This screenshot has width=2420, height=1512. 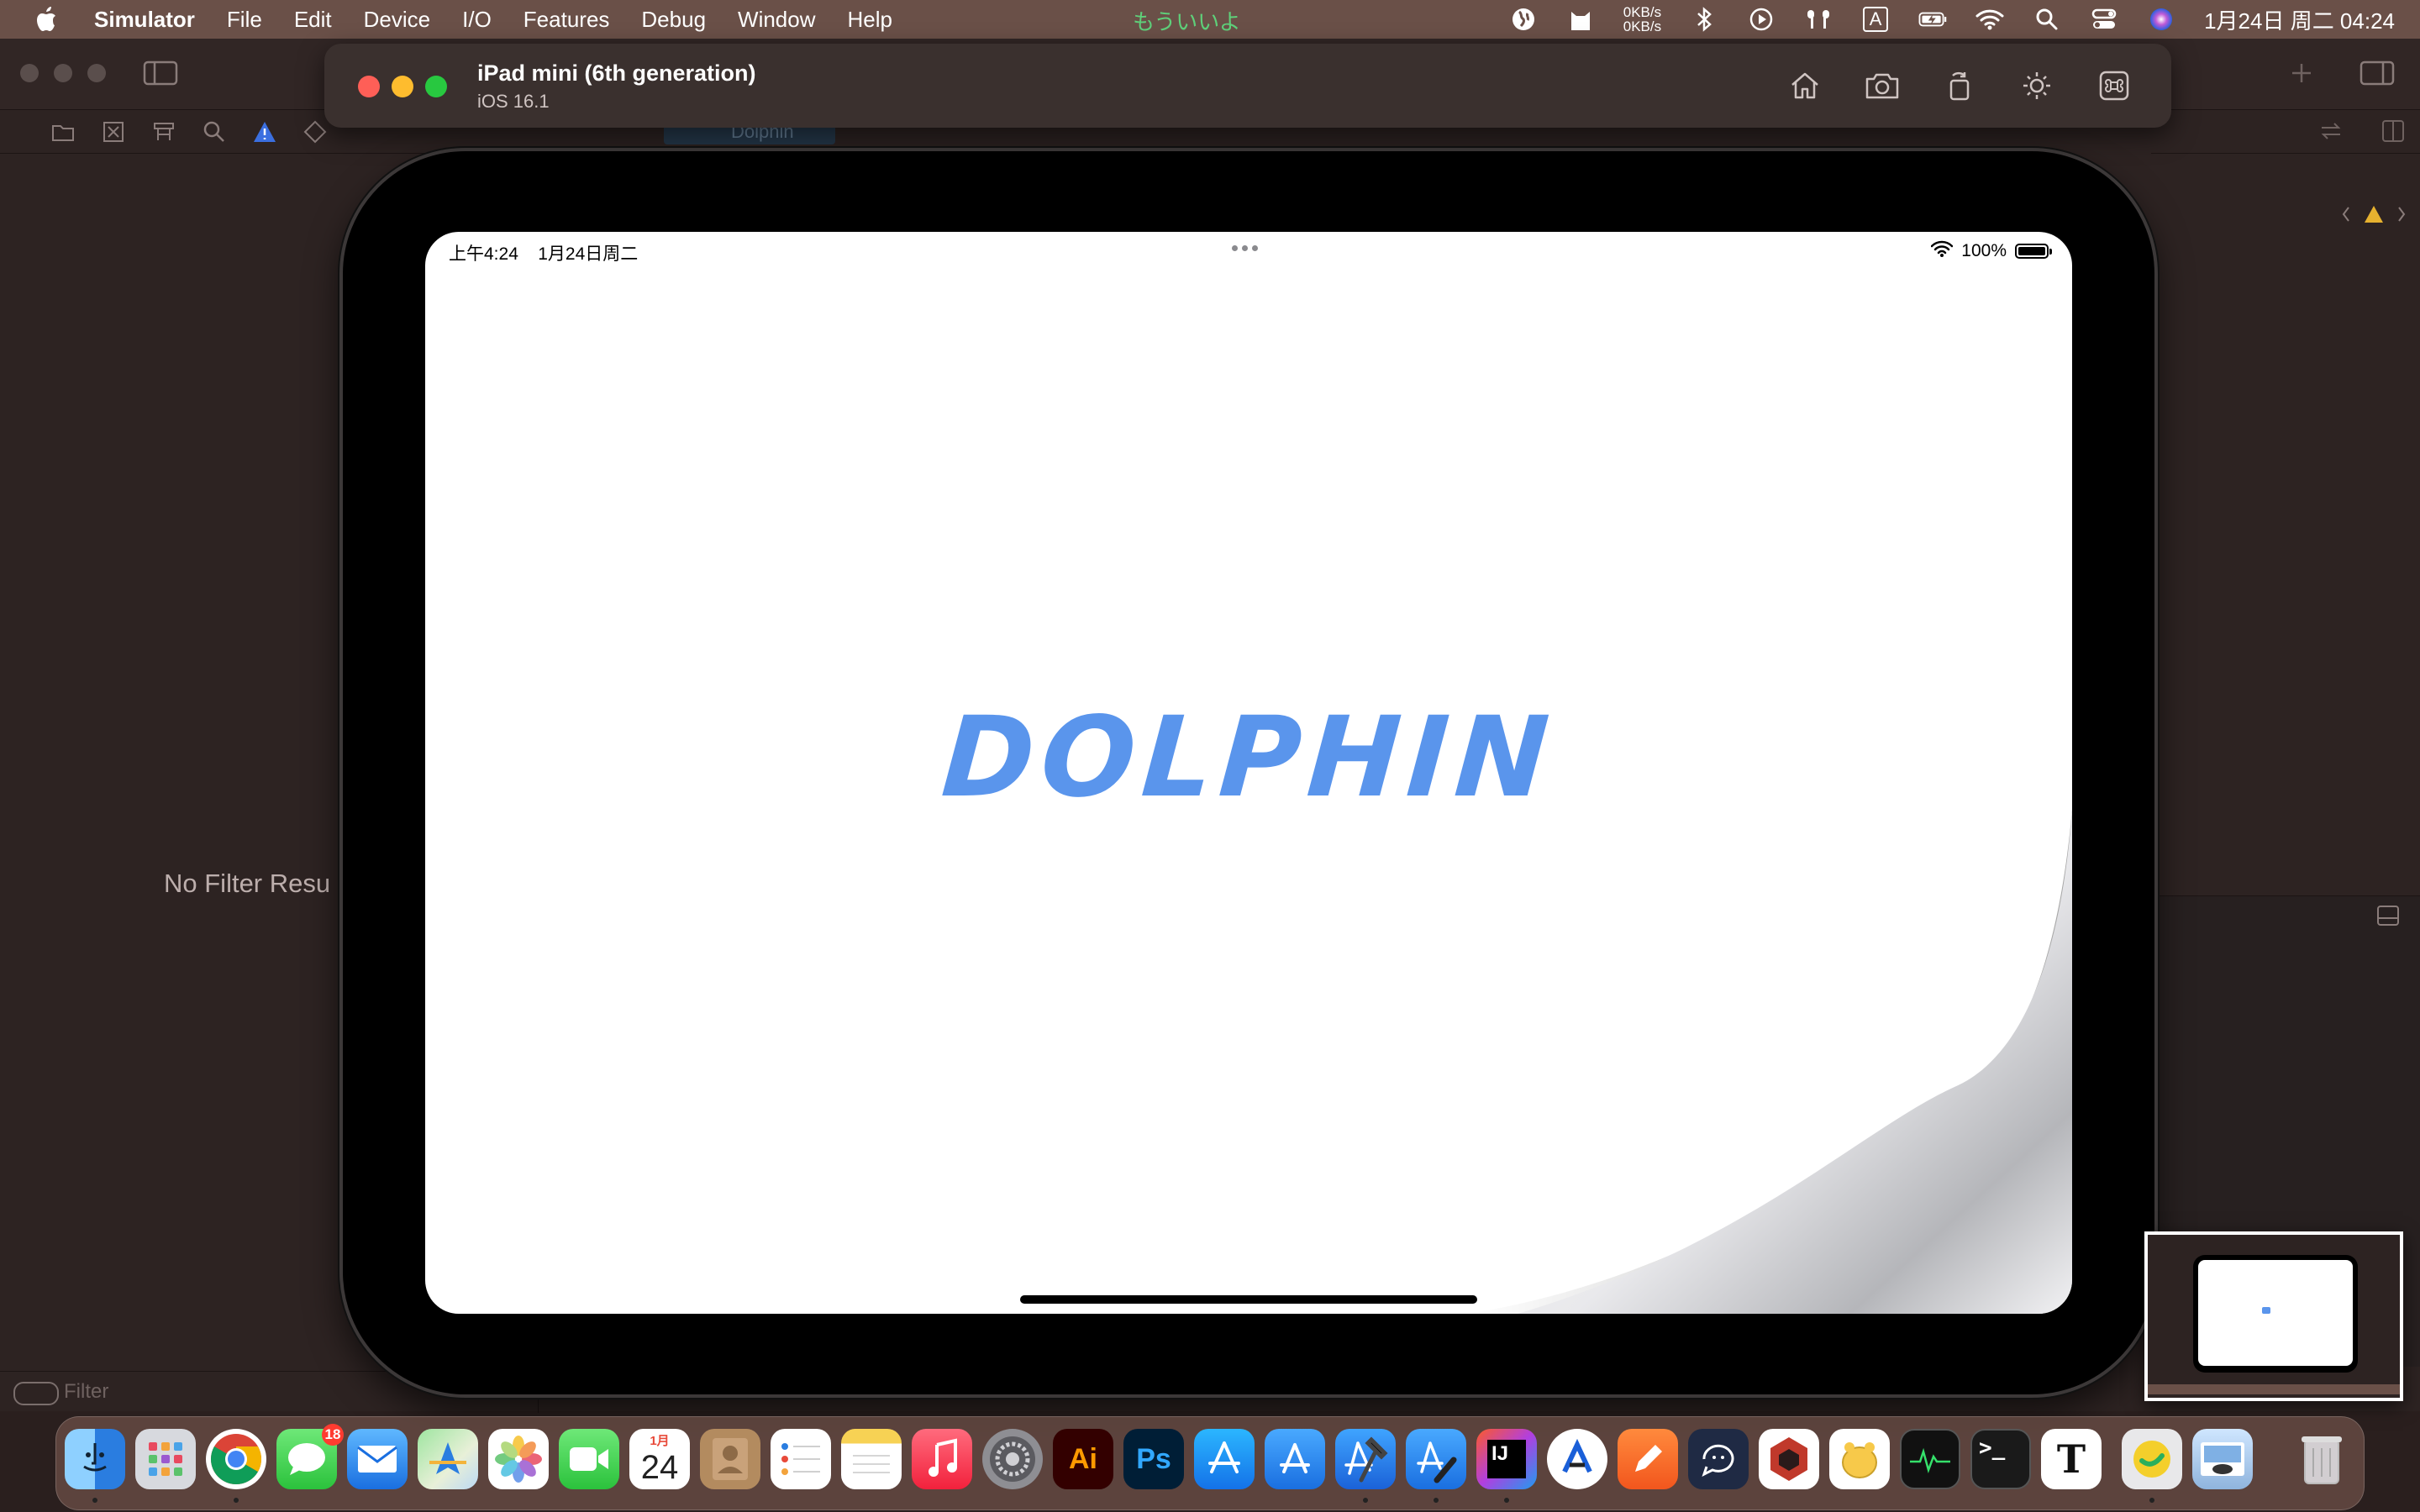 What do you see at coordinates (1437, 1500) in the screenshot?
I see `simulator-running-dot` at bounding box center [1437, 1500].